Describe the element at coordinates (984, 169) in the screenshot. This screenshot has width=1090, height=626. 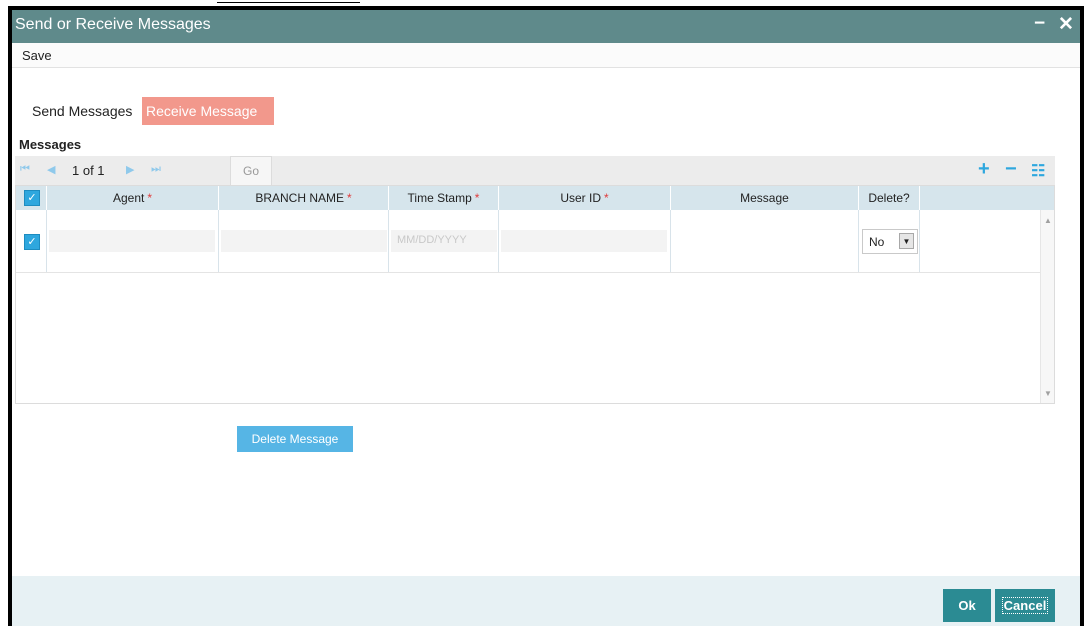
I see `add-row-icon: +` at that location.